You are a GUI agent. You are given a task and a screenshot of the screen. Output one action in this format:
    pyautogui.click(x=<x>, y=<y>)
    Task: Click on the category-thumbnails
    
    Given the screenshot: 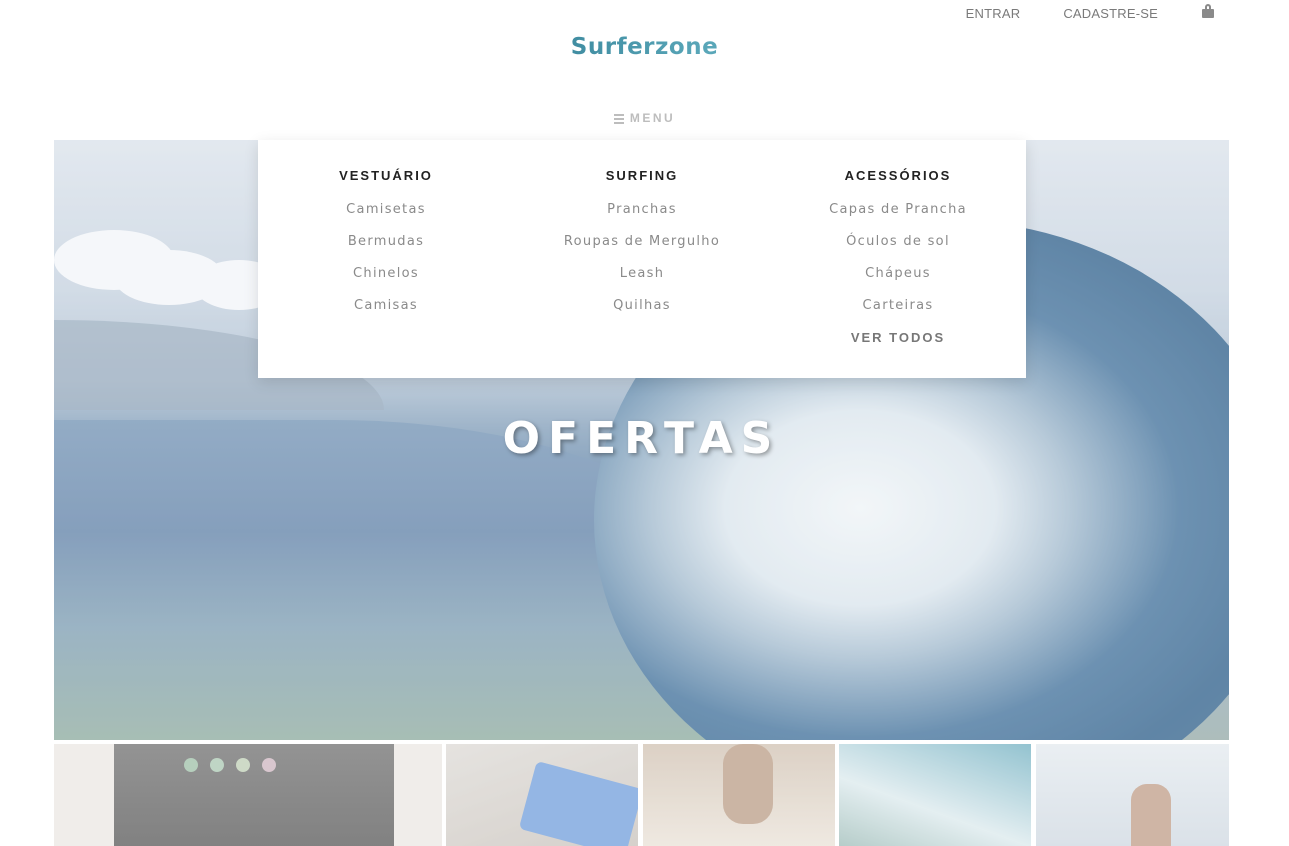 What is the action you would take?
    pyautogui.click(x=641, y=795)
    